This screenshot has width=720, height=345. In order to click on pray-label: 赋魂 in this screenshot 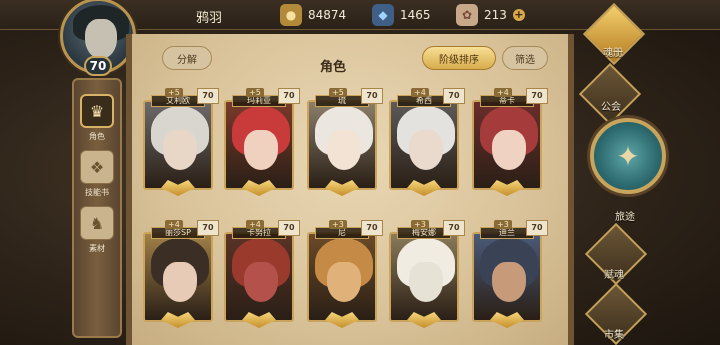, I will do `click(614, 275)`.